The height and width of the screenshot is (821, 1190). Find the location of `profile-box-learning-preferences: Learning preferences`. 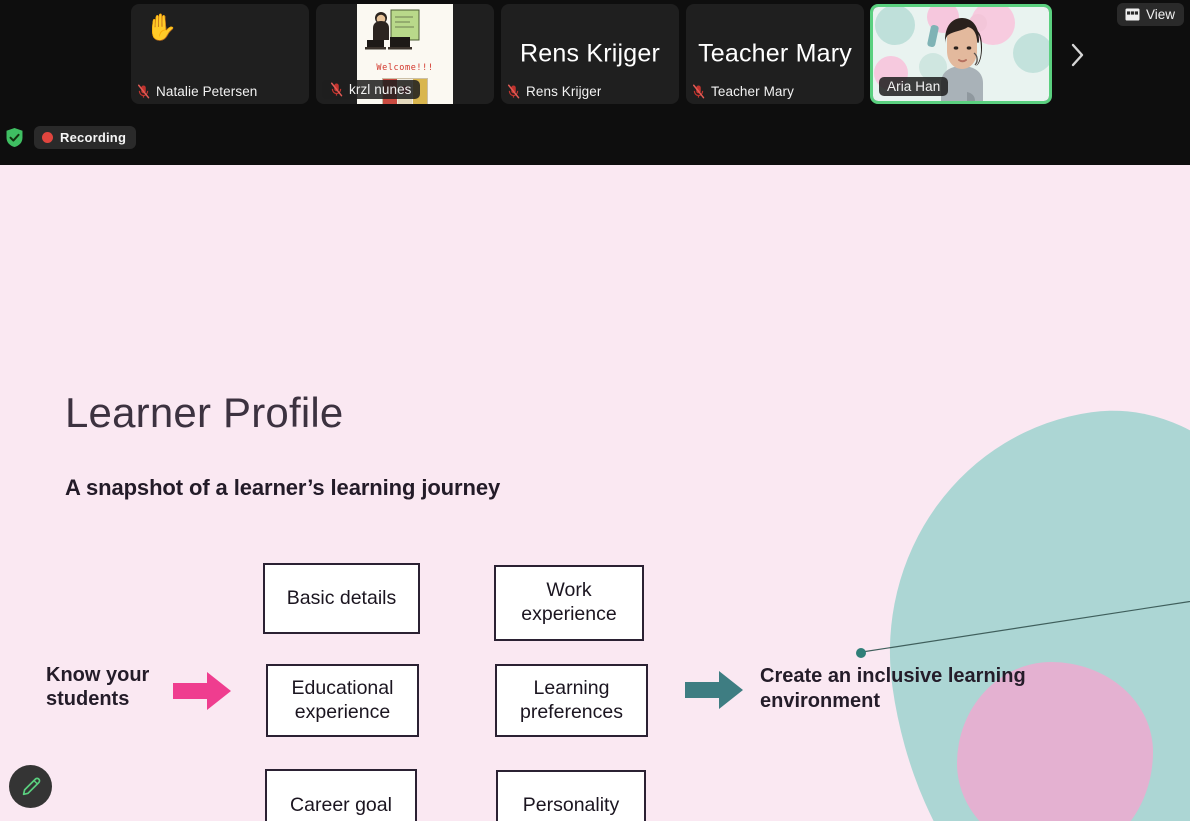

profile-box-learning-preferences: Learning preferences is located at coordinates (571, 700).